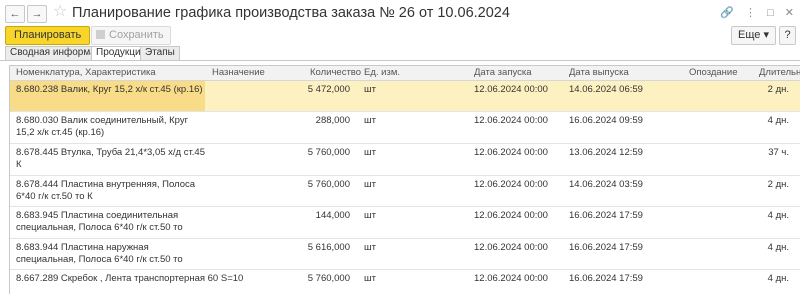 This screenshot has height=294, width=800. Describe the element at coordinates (136, 35) in the screenshot. I see `save-button-label: Сохранить` at that location.